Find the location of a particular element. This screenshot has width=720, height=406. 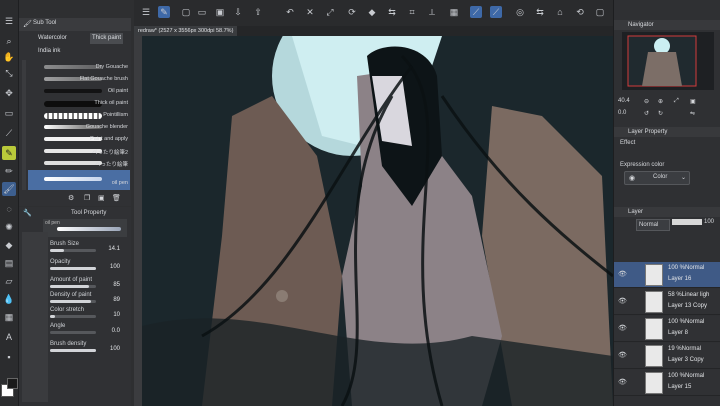

ruler-icon: ⟂ is located at coordinates (432, 12).